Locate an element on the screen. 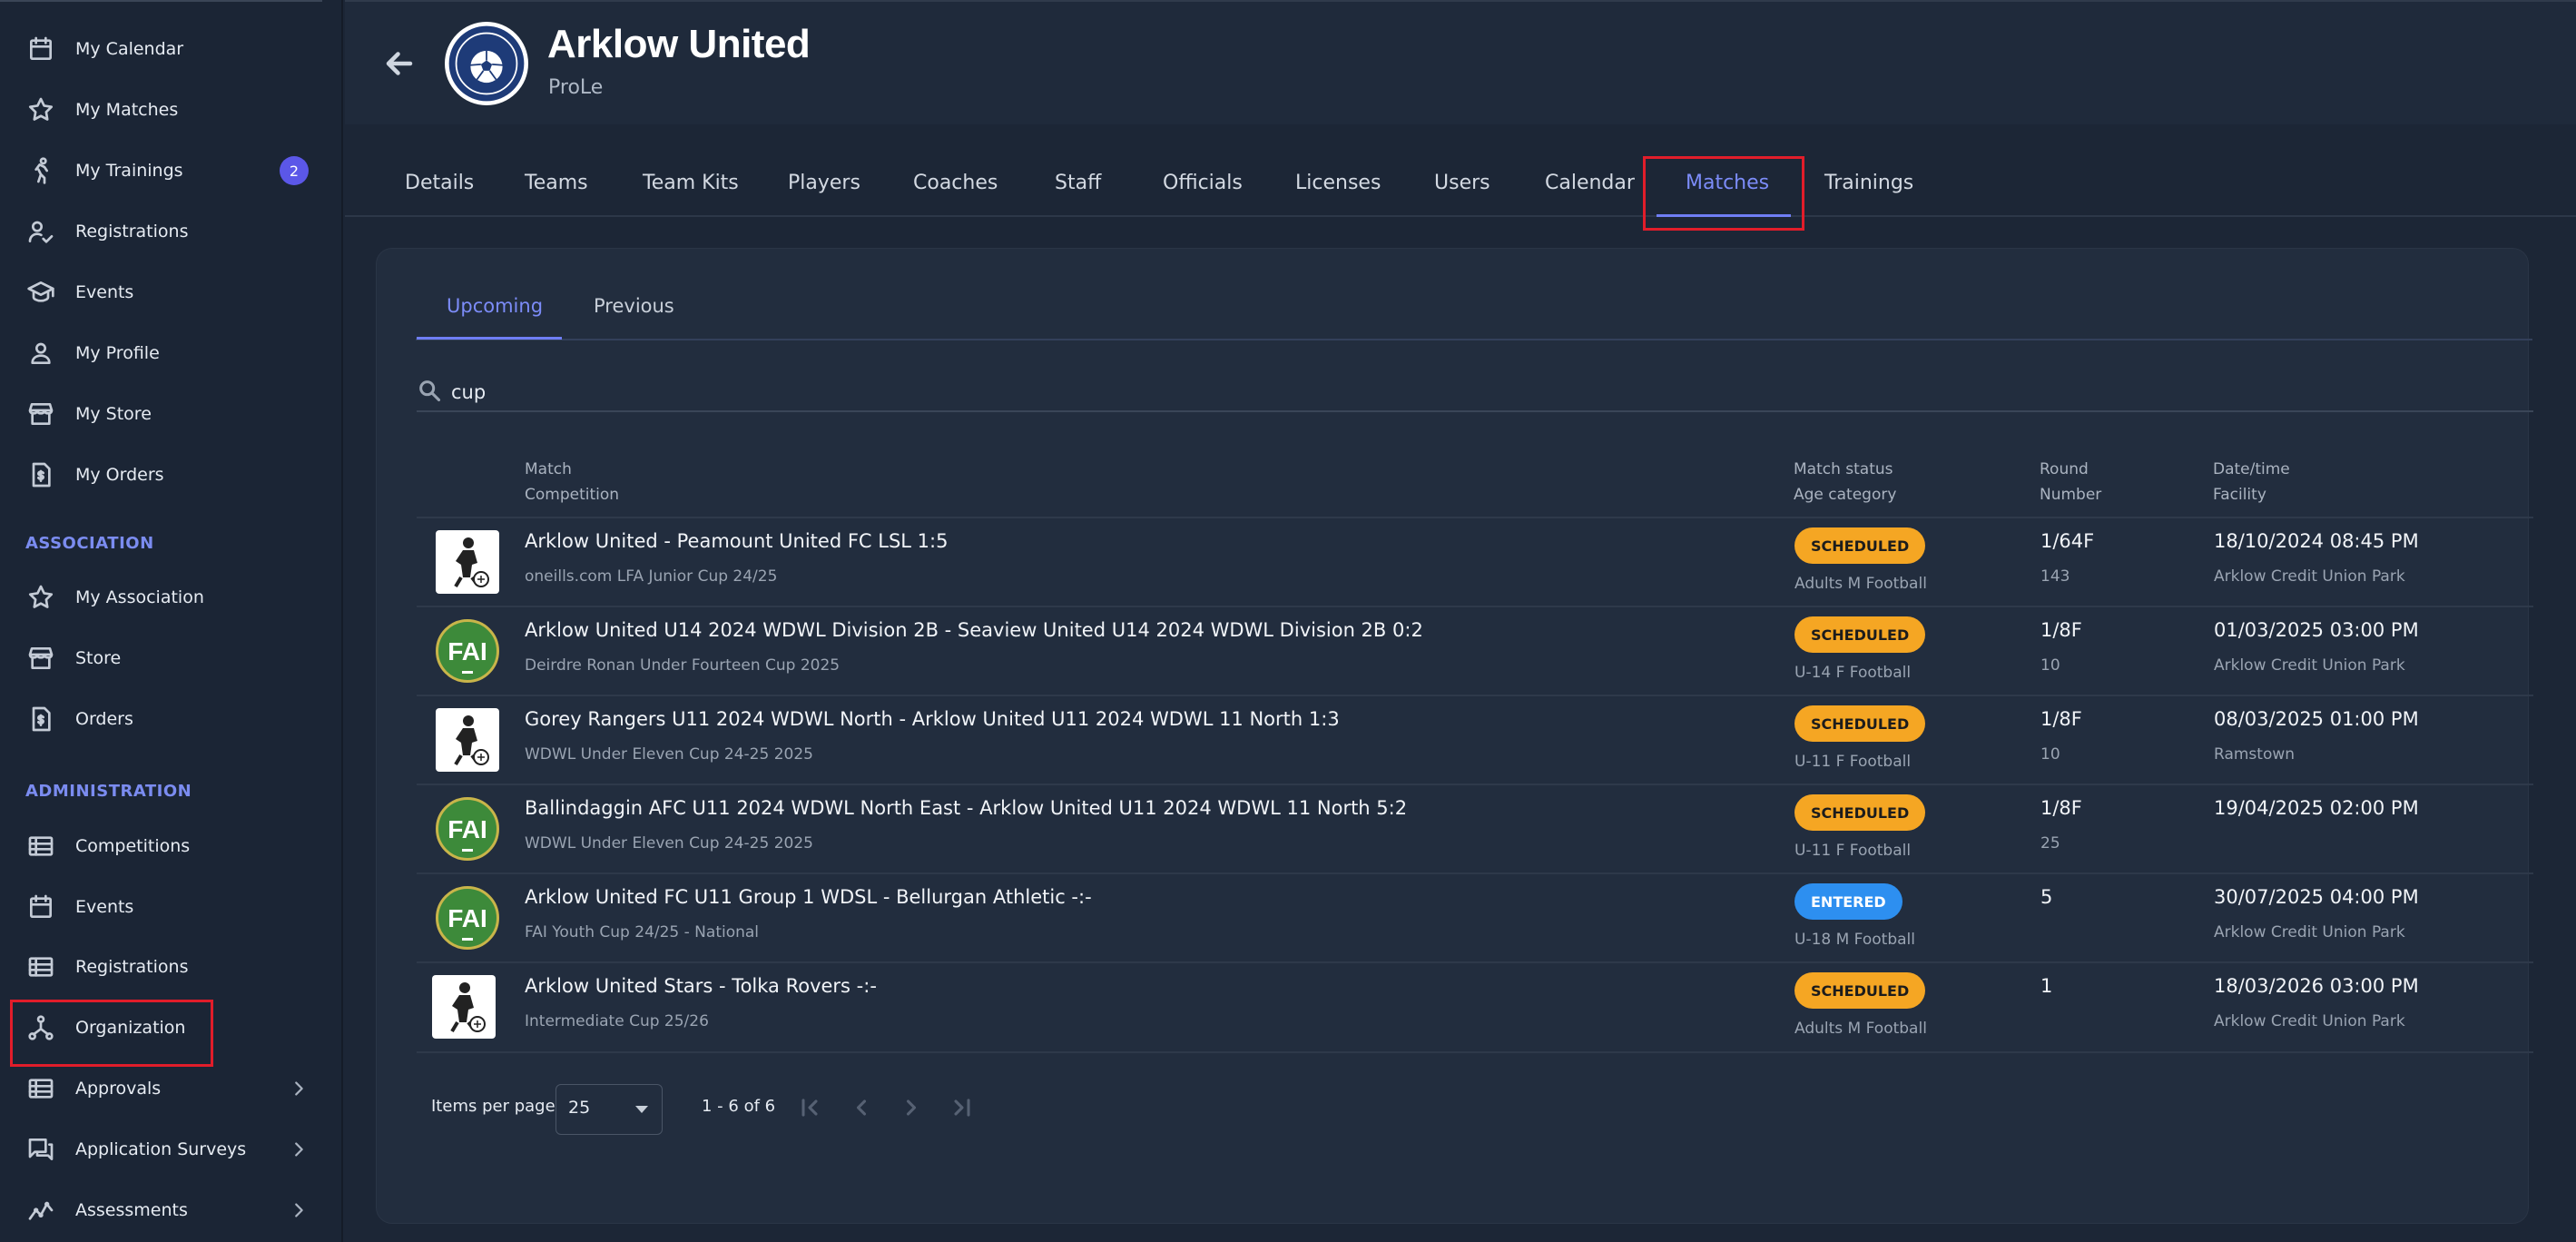  sidebar-item-my-store: My Store is located at coordinates (171, 414).